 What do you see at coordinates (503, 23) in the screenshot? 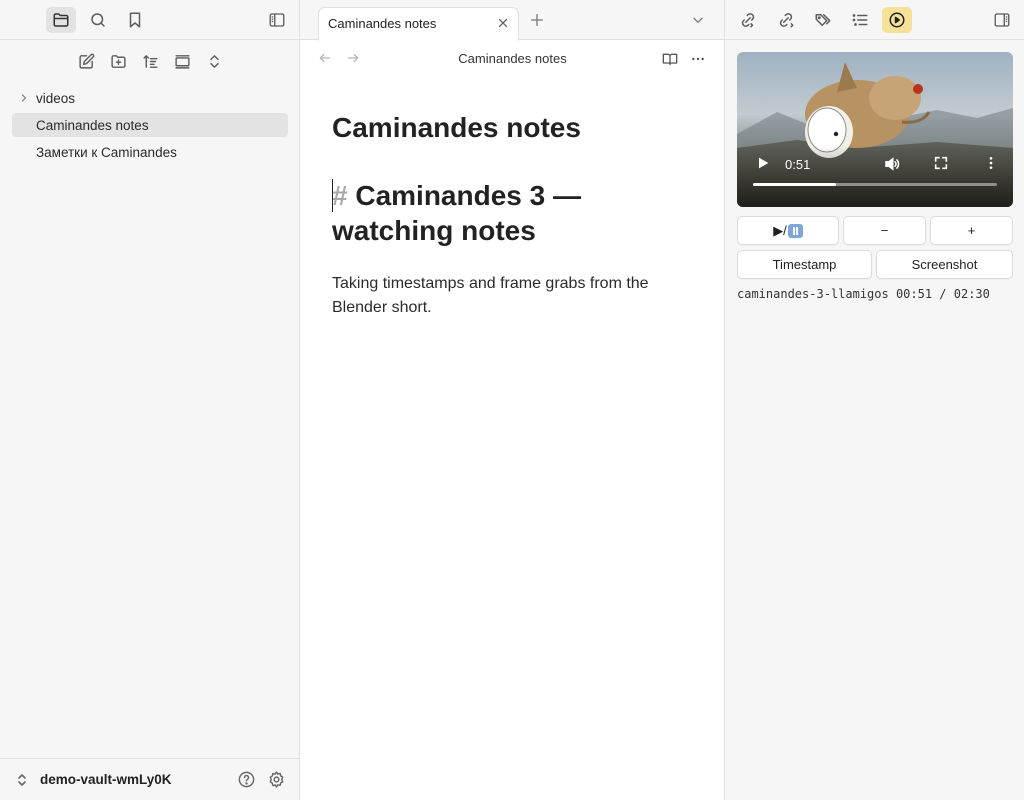
I see `close-icon` at bounding box center [503, 23].